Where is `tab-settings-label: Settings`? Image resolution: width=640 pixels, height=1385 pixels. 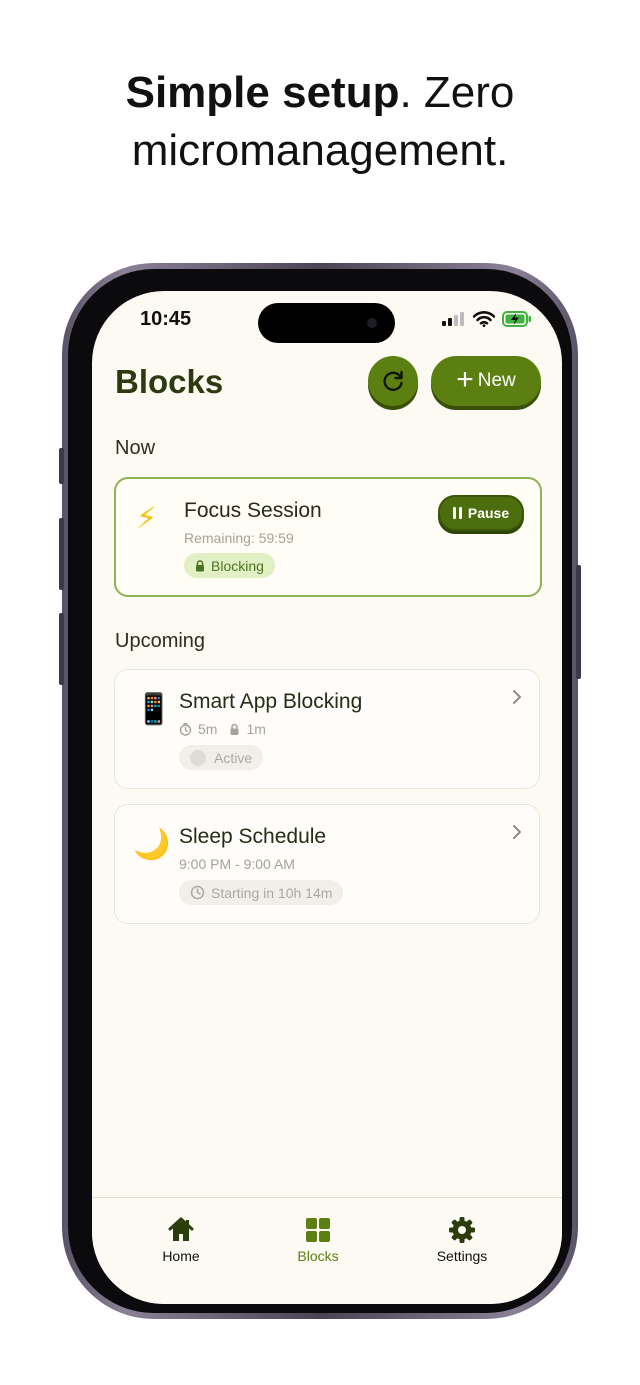 tab-settings-label: Settings is located at coordinates (462, 1256).